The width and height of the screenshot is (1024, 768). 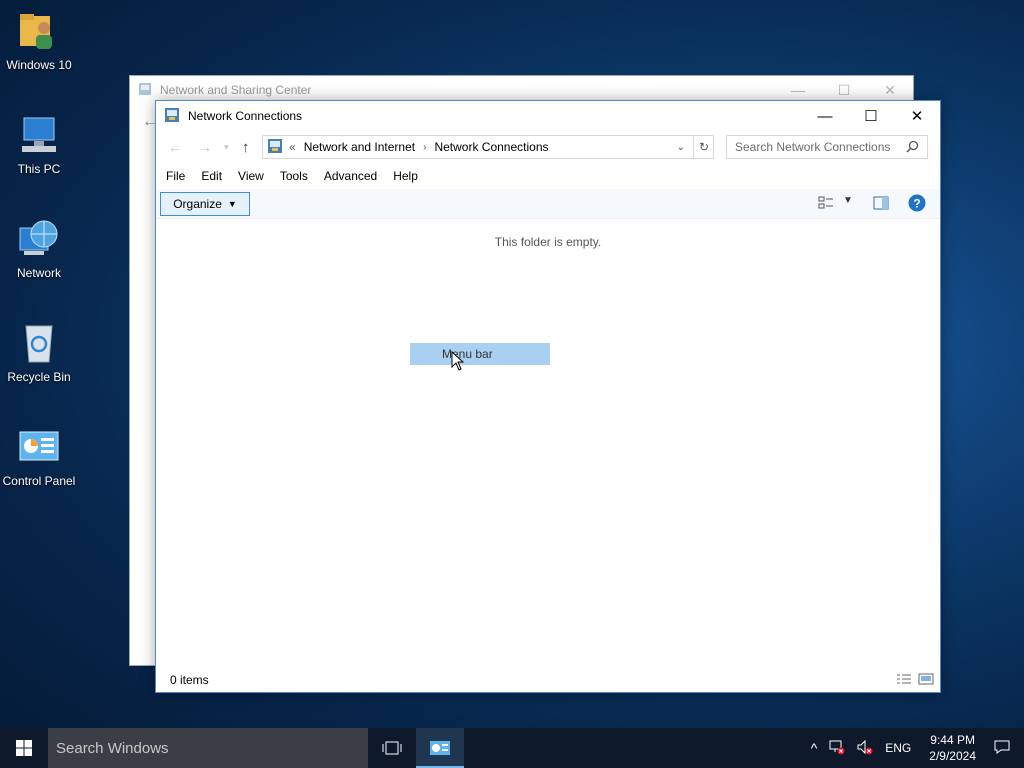 I want to click on desktop-icon-this-pc: This PC, so click(x=39, y=145).